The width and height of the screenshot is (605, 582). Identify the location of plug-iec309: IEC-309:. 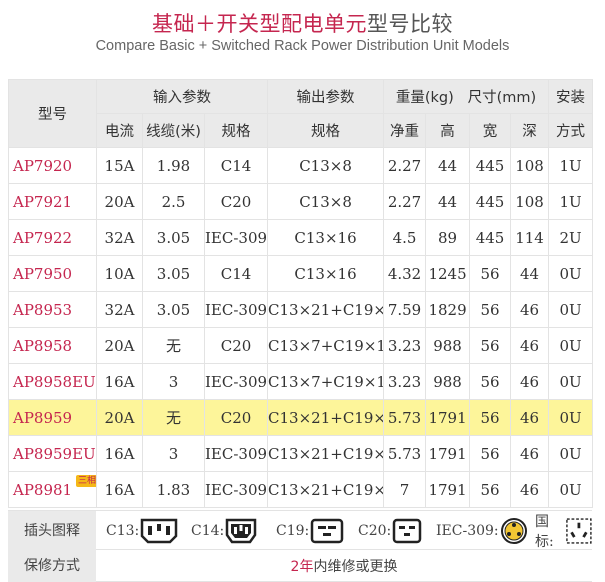
(482, 531).